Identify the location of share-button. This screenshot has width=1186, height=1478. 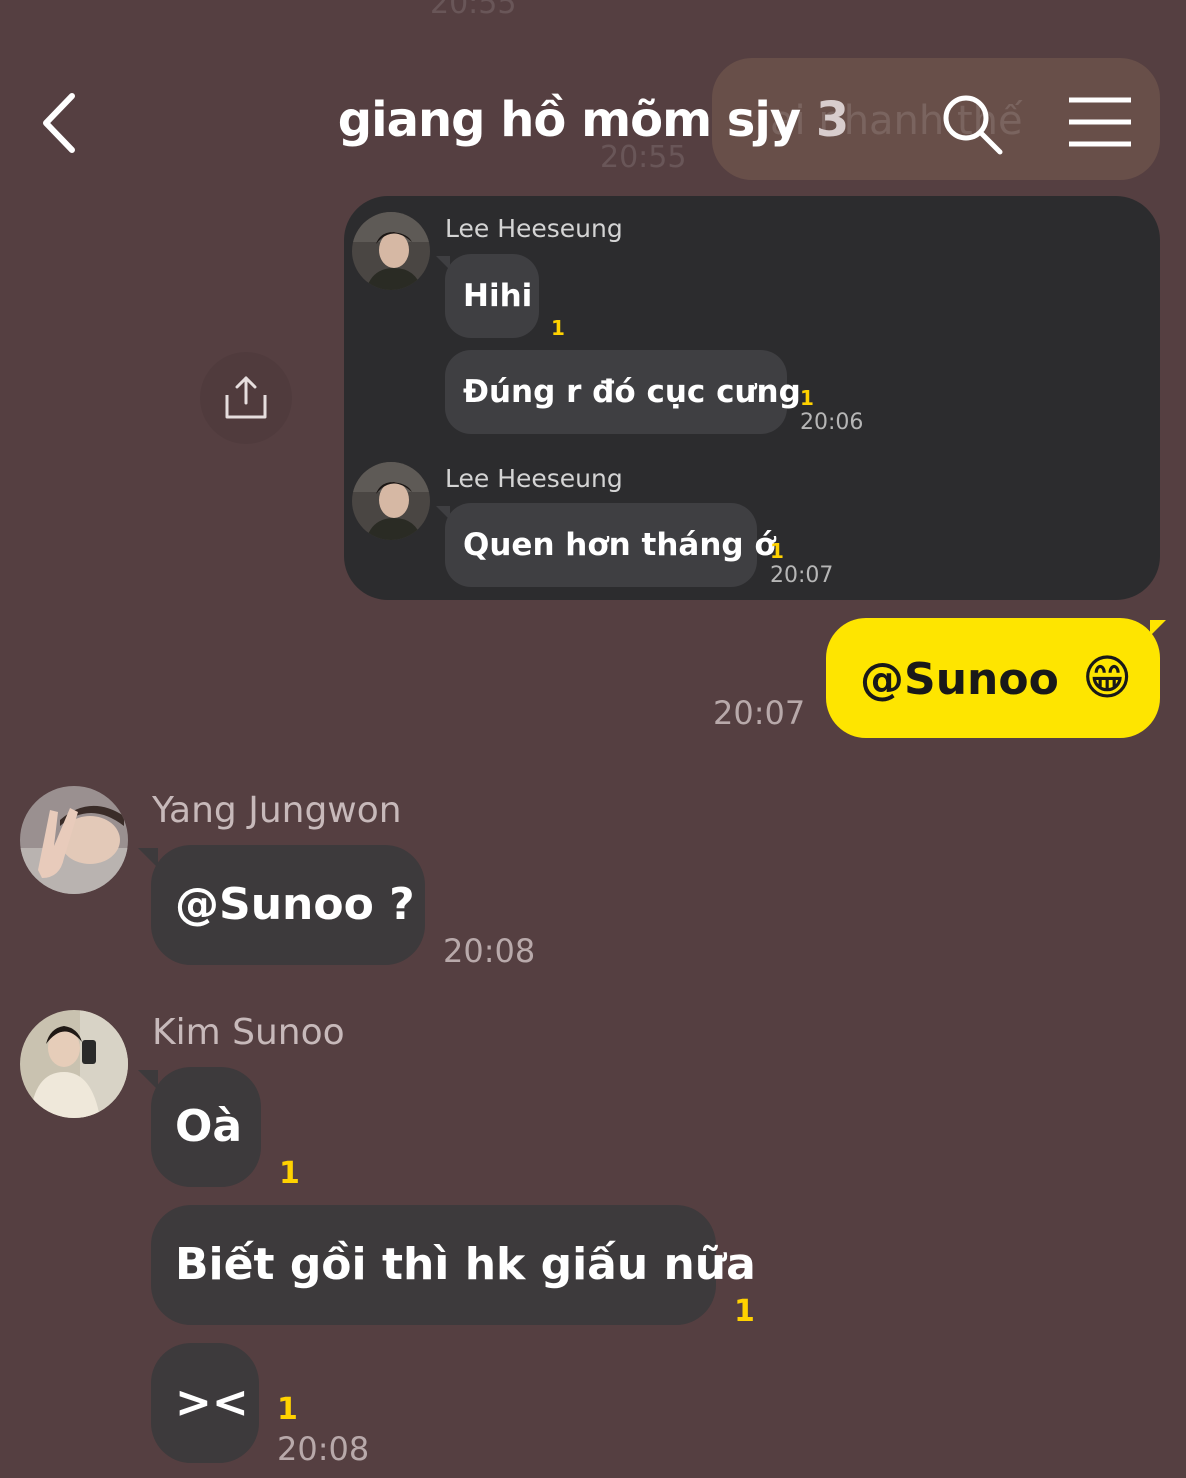
(246, 398).